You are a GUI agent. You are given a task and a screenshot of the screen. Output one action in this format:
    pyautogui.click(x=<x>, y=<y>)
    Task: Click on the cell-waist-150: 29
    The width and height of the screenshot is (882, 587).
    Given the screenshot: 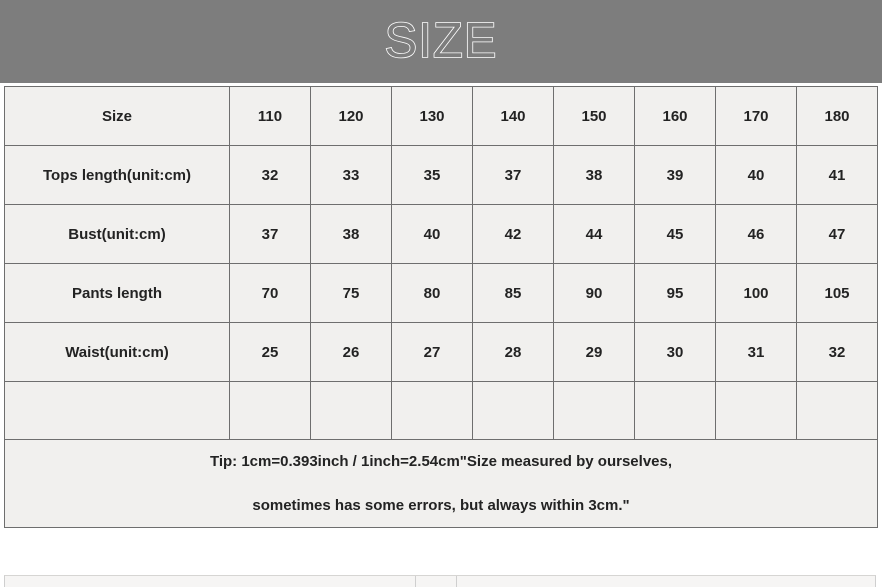 What is the action you would take?
    pyautogui.click(x=594, y=352)
    